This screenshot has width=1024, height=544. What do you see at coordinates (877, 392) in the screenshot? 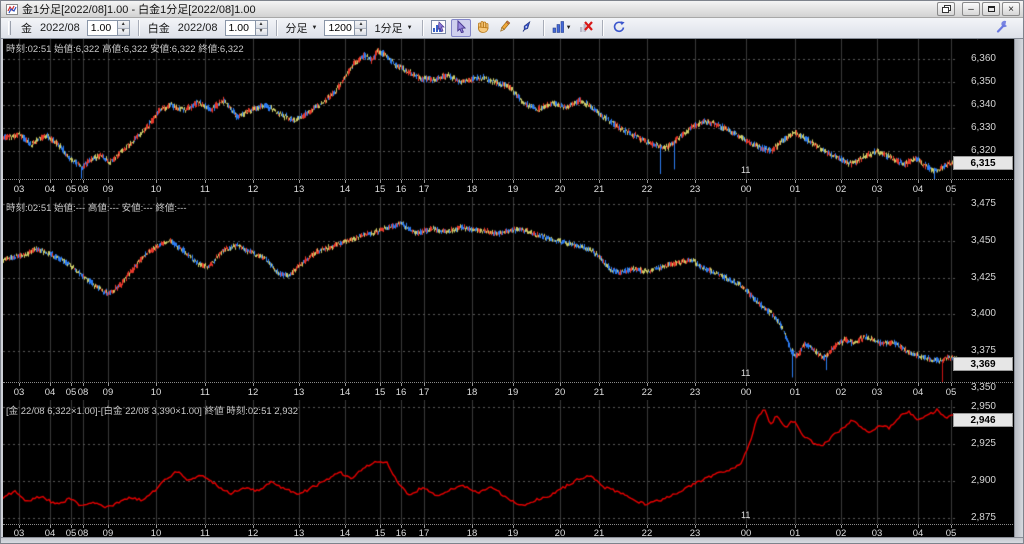
I see `time-axis-label: 03` at bounding box center [877, 392].